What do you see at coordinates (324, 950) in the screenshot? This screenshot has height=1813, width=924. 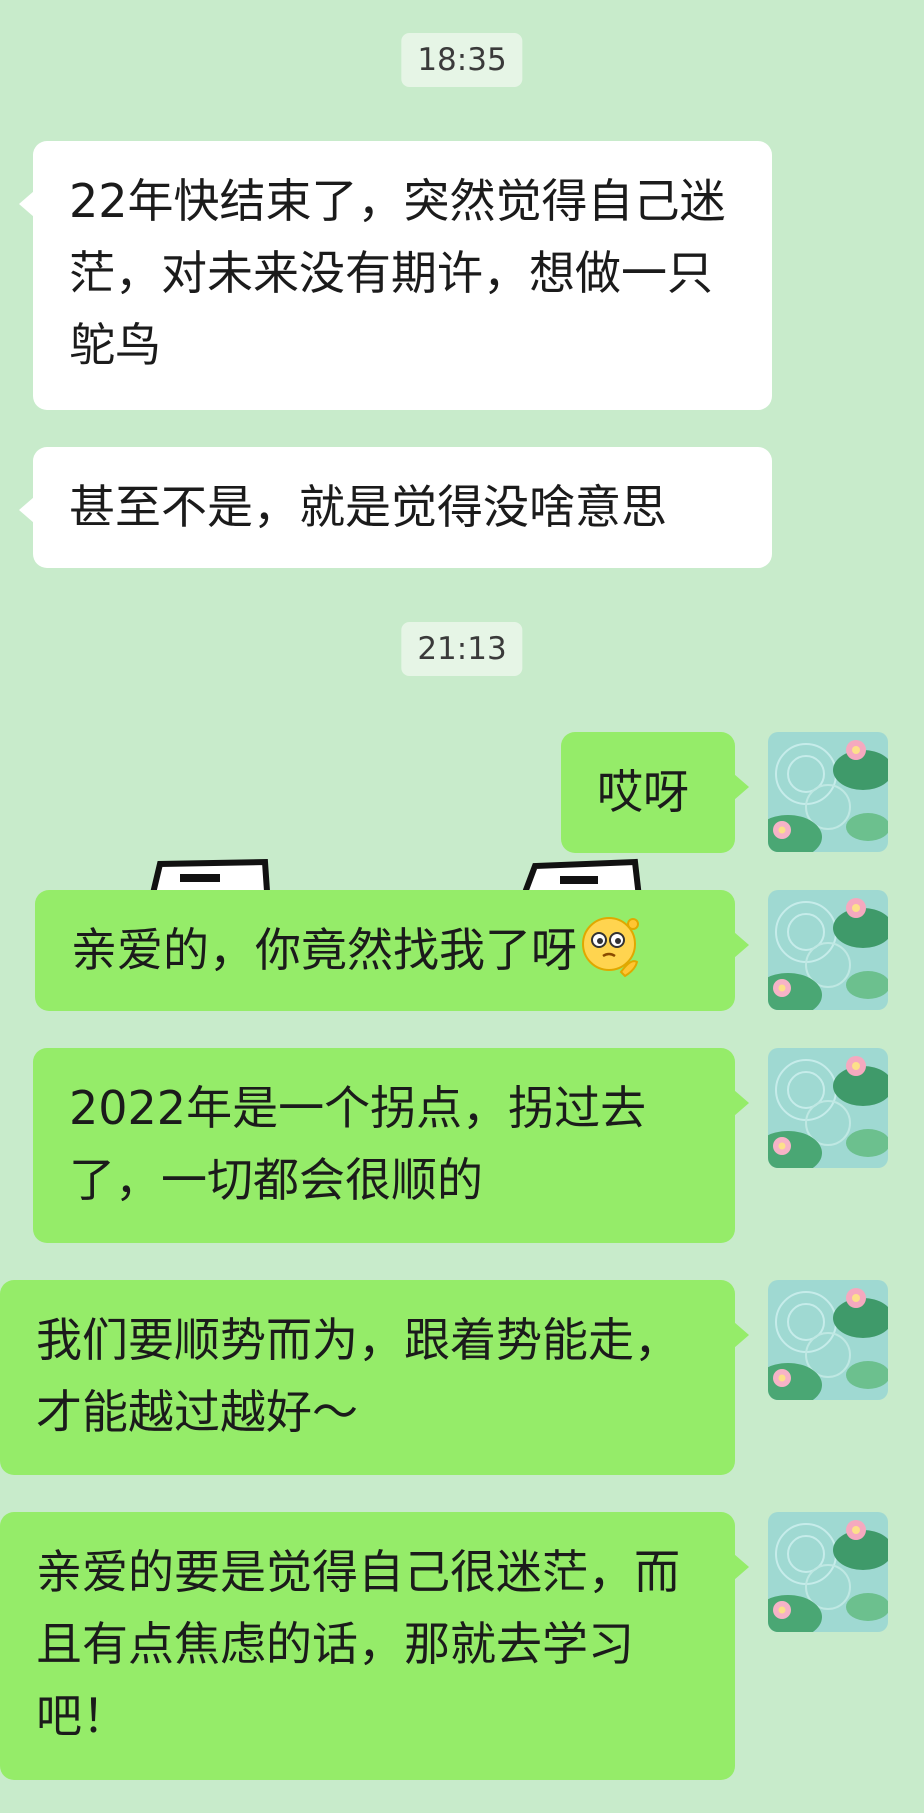 I see `message-text: 亲爱的，你竟然找我了呀` at bounding box center [324, 950].